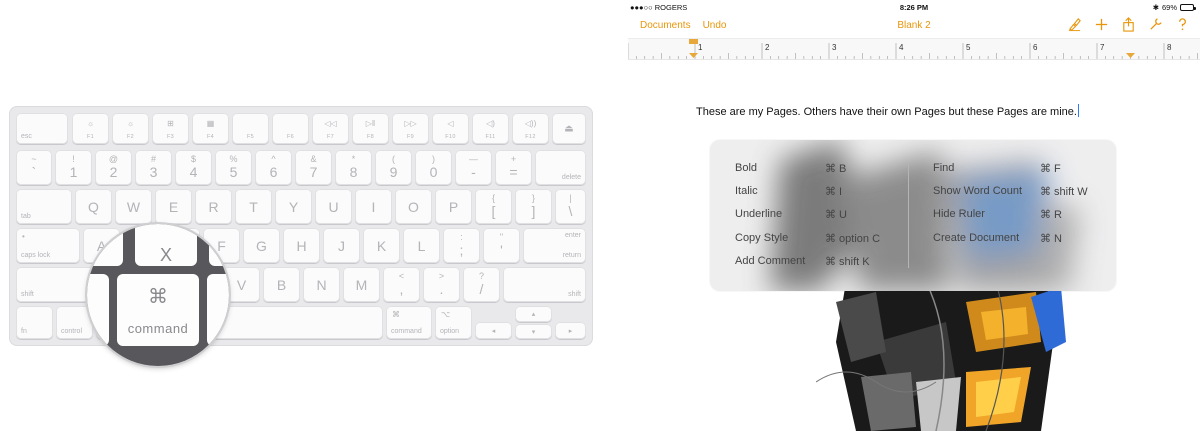 The width and height of the screenshot is (1200, 431). Describe the element at coordinates (250, 128) in the screenshot. I see `key-f5: F5` at that location.